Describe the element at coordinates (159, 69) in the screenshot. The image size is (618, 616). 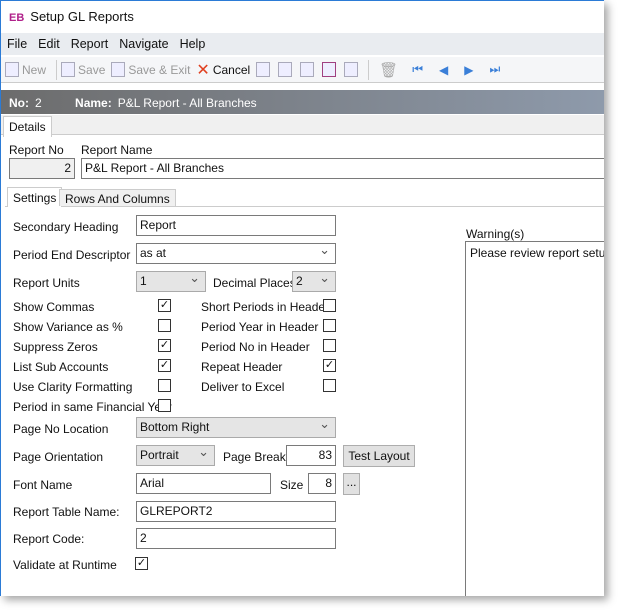
I see `save-exit-label: Save & Exit` at that location.